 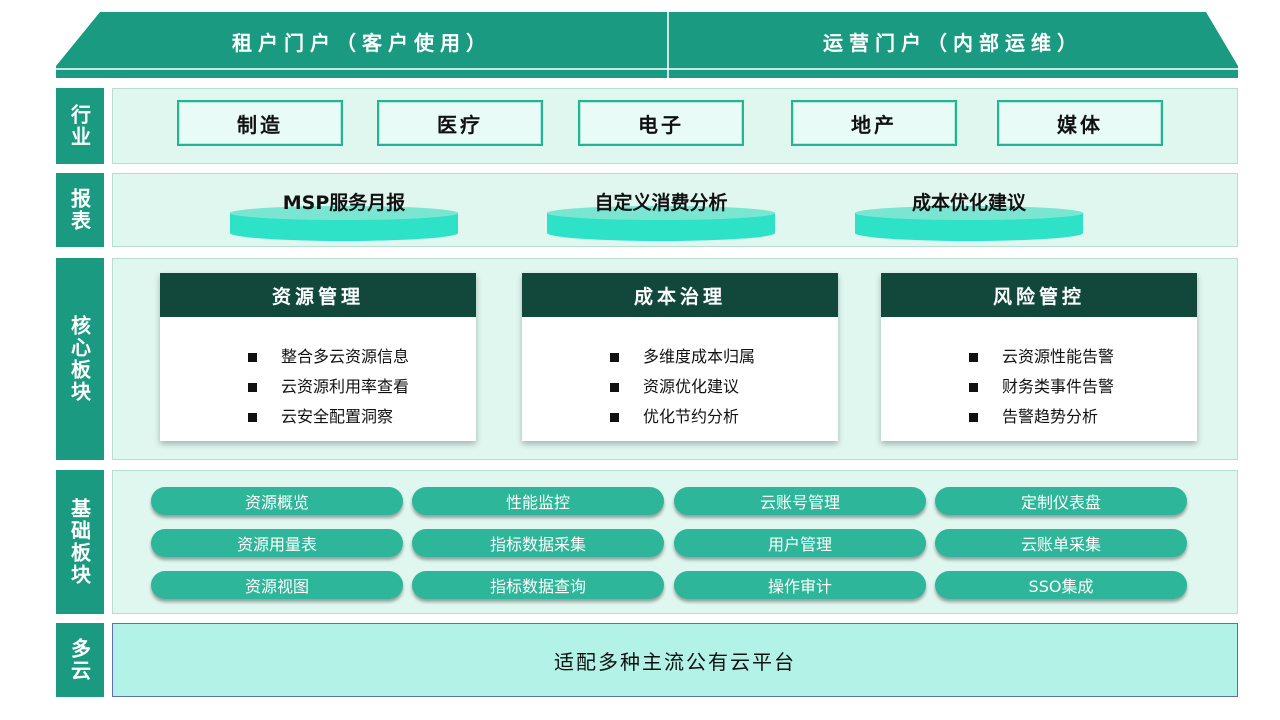 I want to click on industry-real-estate: 地产, so click(x=874, y=123).